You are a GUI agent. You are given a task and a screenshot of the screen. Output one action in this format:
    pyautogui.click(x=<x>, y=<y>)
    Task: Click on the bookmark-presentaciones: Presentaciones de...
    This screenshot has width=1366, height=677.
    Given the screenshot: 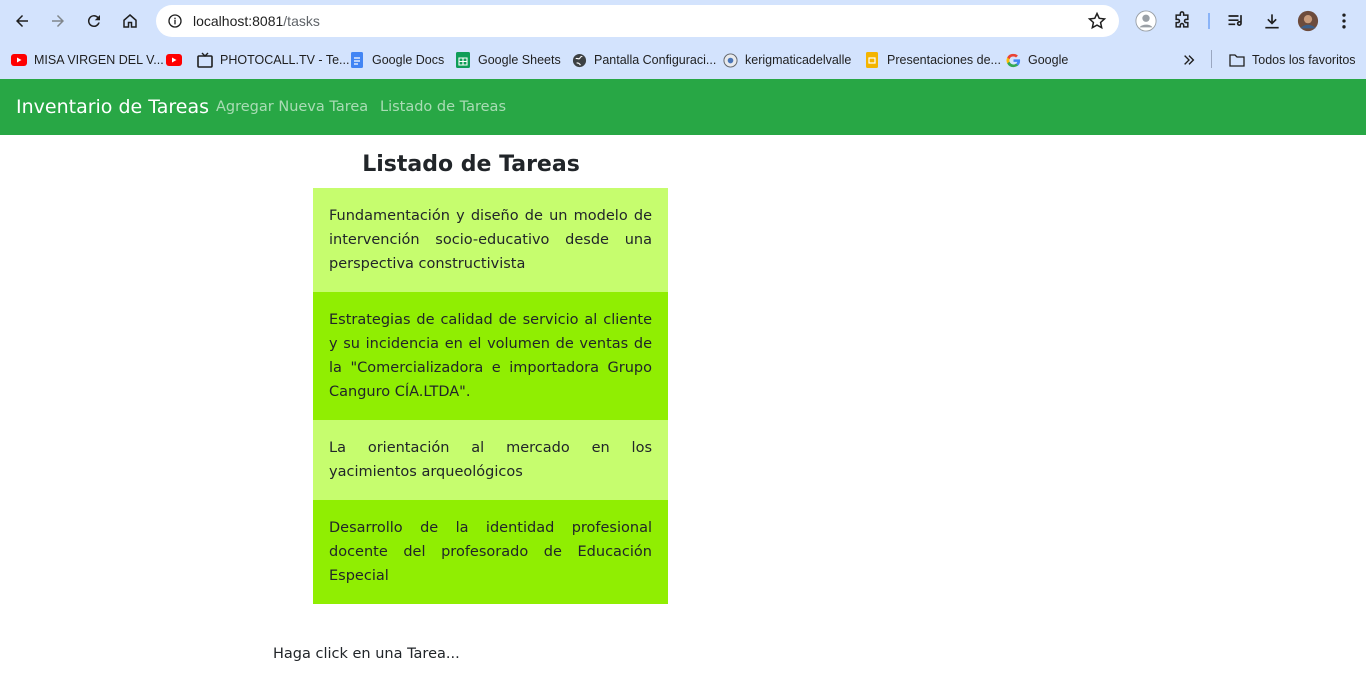 What is the action you would take?
    pyautogui.click(x=932, y=60)
    